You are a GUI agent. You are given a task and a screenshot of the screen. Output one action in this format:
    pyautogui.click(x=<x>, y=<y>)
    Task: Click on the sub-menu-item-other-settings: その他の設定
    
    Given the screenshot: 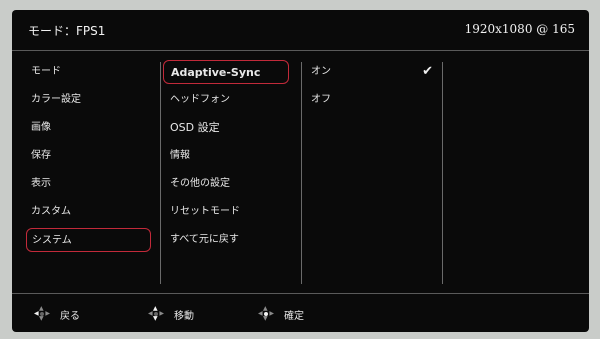 What is the action you would take?
    pyautogui.click(x=229, y=184)
    